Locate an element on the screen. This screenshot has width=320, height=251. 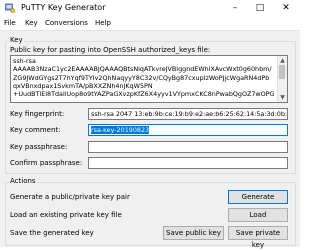
generate-description: Generate a public/private key pair is located at coordinates (70, 197).